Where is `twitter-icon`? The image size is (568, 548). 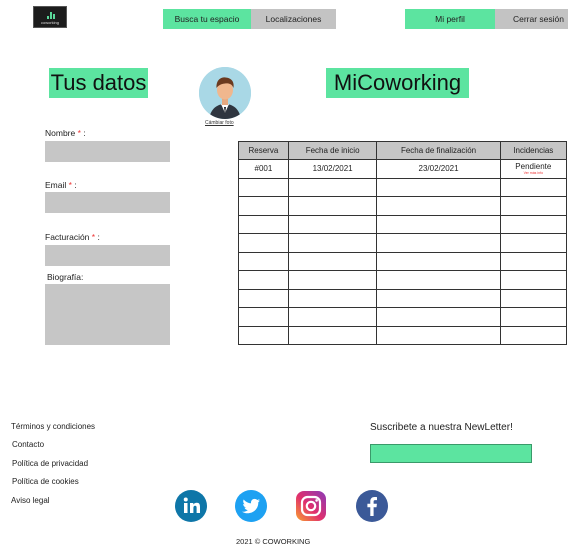 twitter-icon is located at coordinates (251, 506).